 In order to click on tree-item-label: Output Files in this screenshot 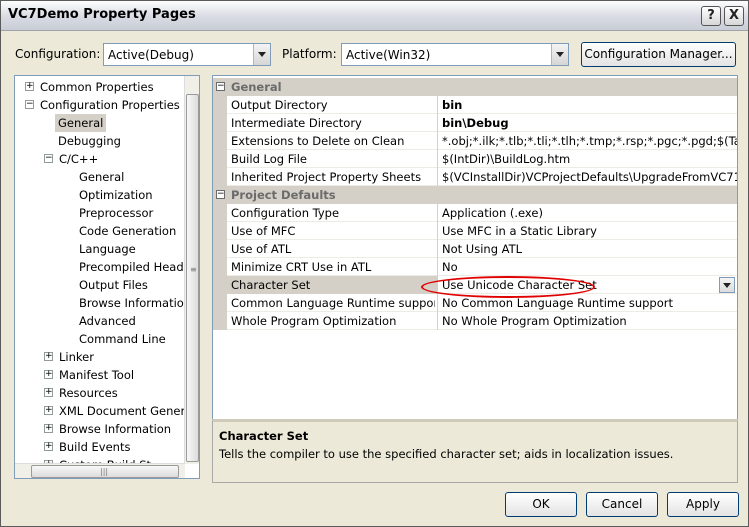, I will do `click(113, 285)`.